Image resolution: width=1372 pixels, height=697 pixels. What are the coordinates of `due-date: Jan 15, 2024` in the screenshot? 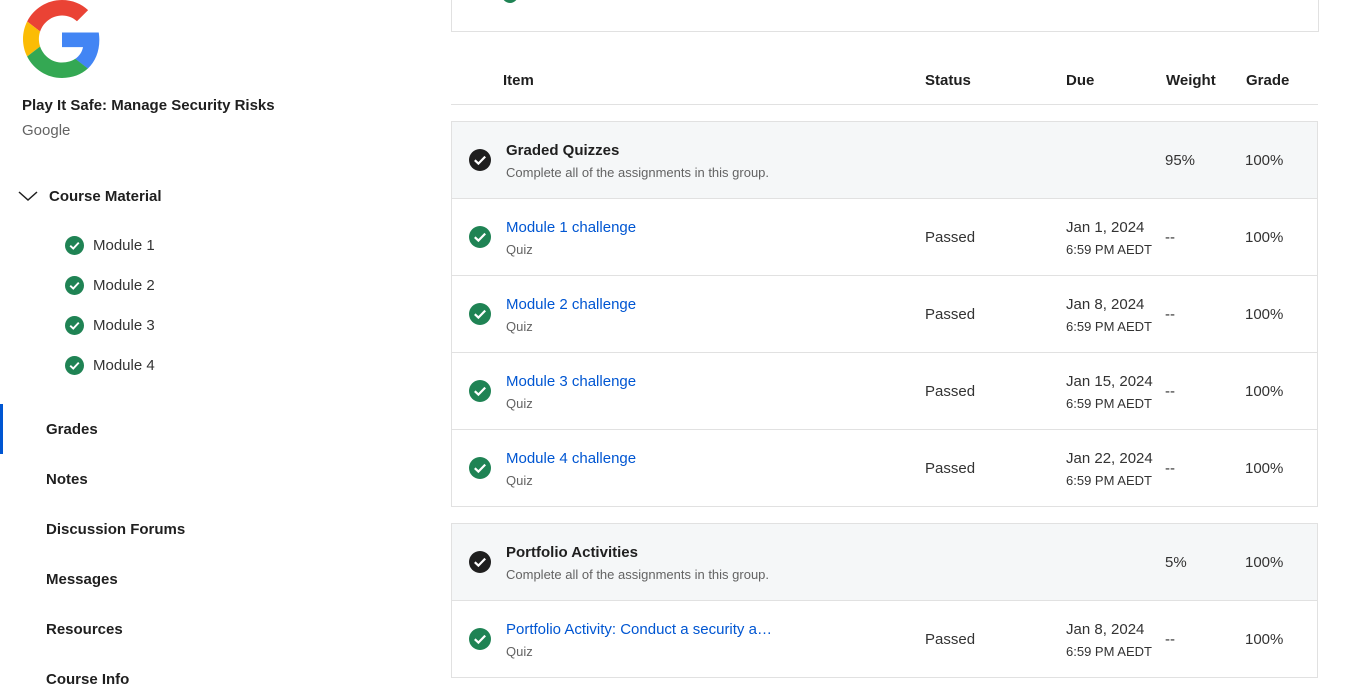 It's located at (1109, 381).